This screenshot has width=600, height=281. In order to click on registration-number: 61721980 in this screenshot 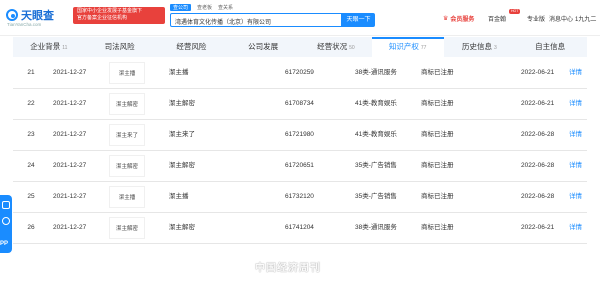, I will do `click(299, 134)`.